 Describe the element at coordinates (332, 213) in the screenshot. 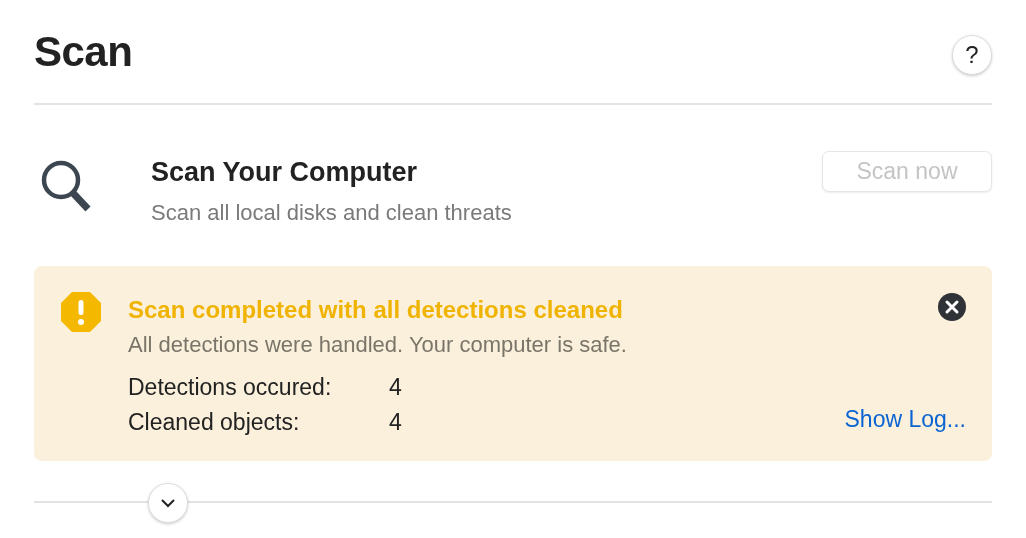

I see `task-description: Scan all local disks and clean threats` at that location.